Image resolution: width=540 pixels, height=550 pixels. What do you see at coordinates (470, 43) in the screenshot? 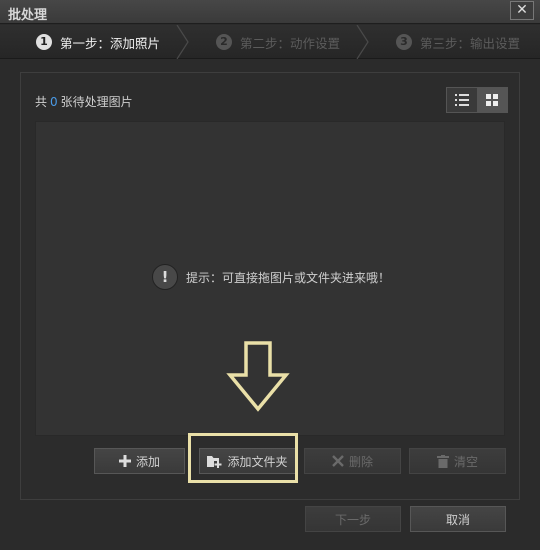
I see `step-3-label: 第三步：输出设置` at bounding box center [470, 43].